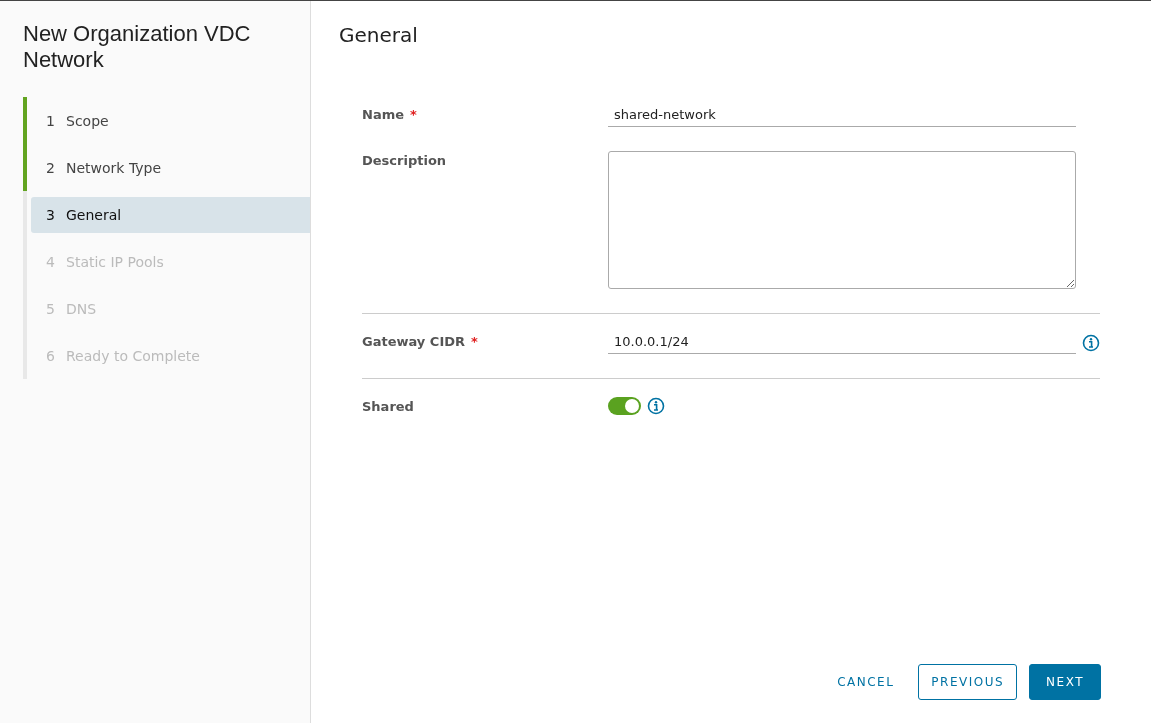  What do you see at coordinates (137, 47) in the screenshot?
I see `wizard-title: New Organization VDC Network` at bounding box center [137, 47].